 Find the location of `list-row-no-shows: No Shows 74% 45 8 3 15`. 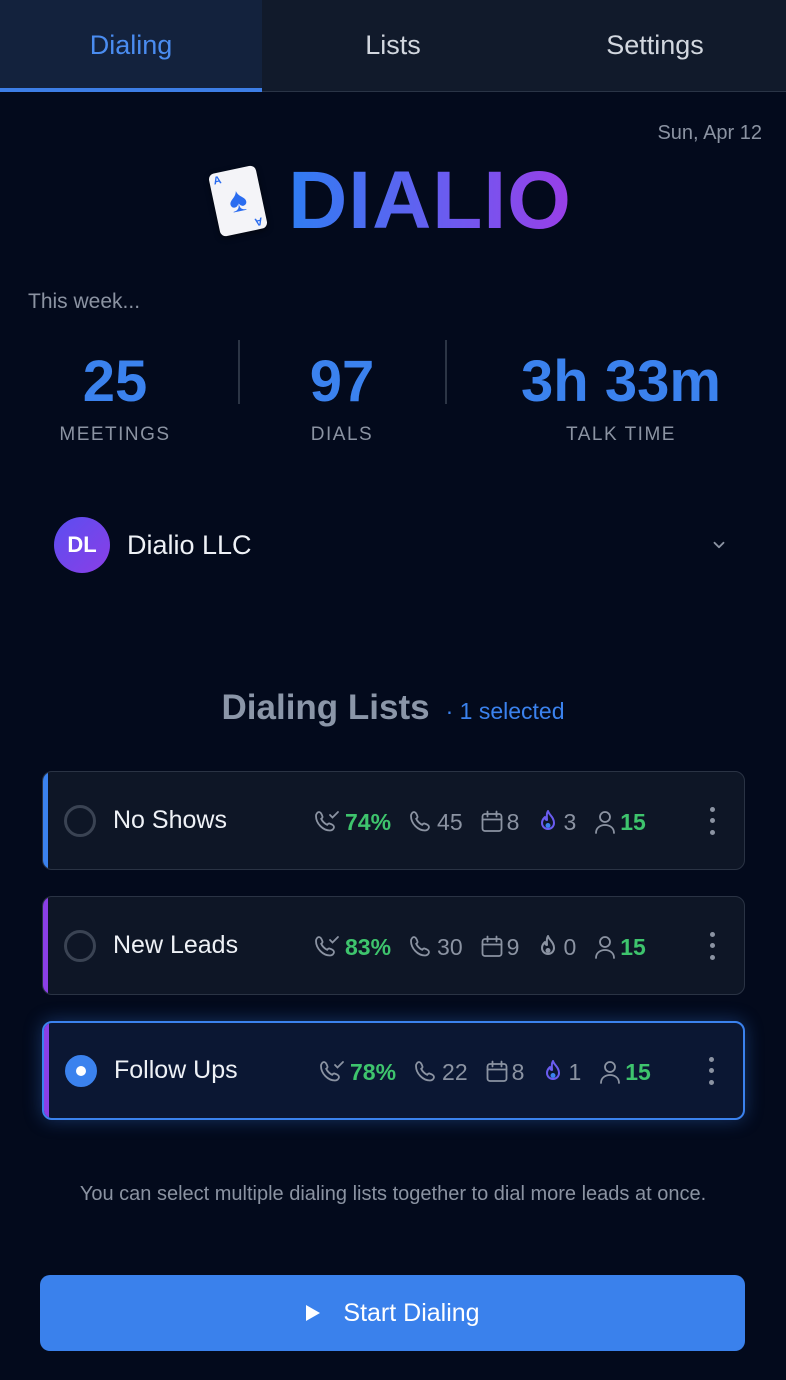

list-row-no-shows: No Shows 74% 45 8 3 15 is located at coordinates (393, 820).